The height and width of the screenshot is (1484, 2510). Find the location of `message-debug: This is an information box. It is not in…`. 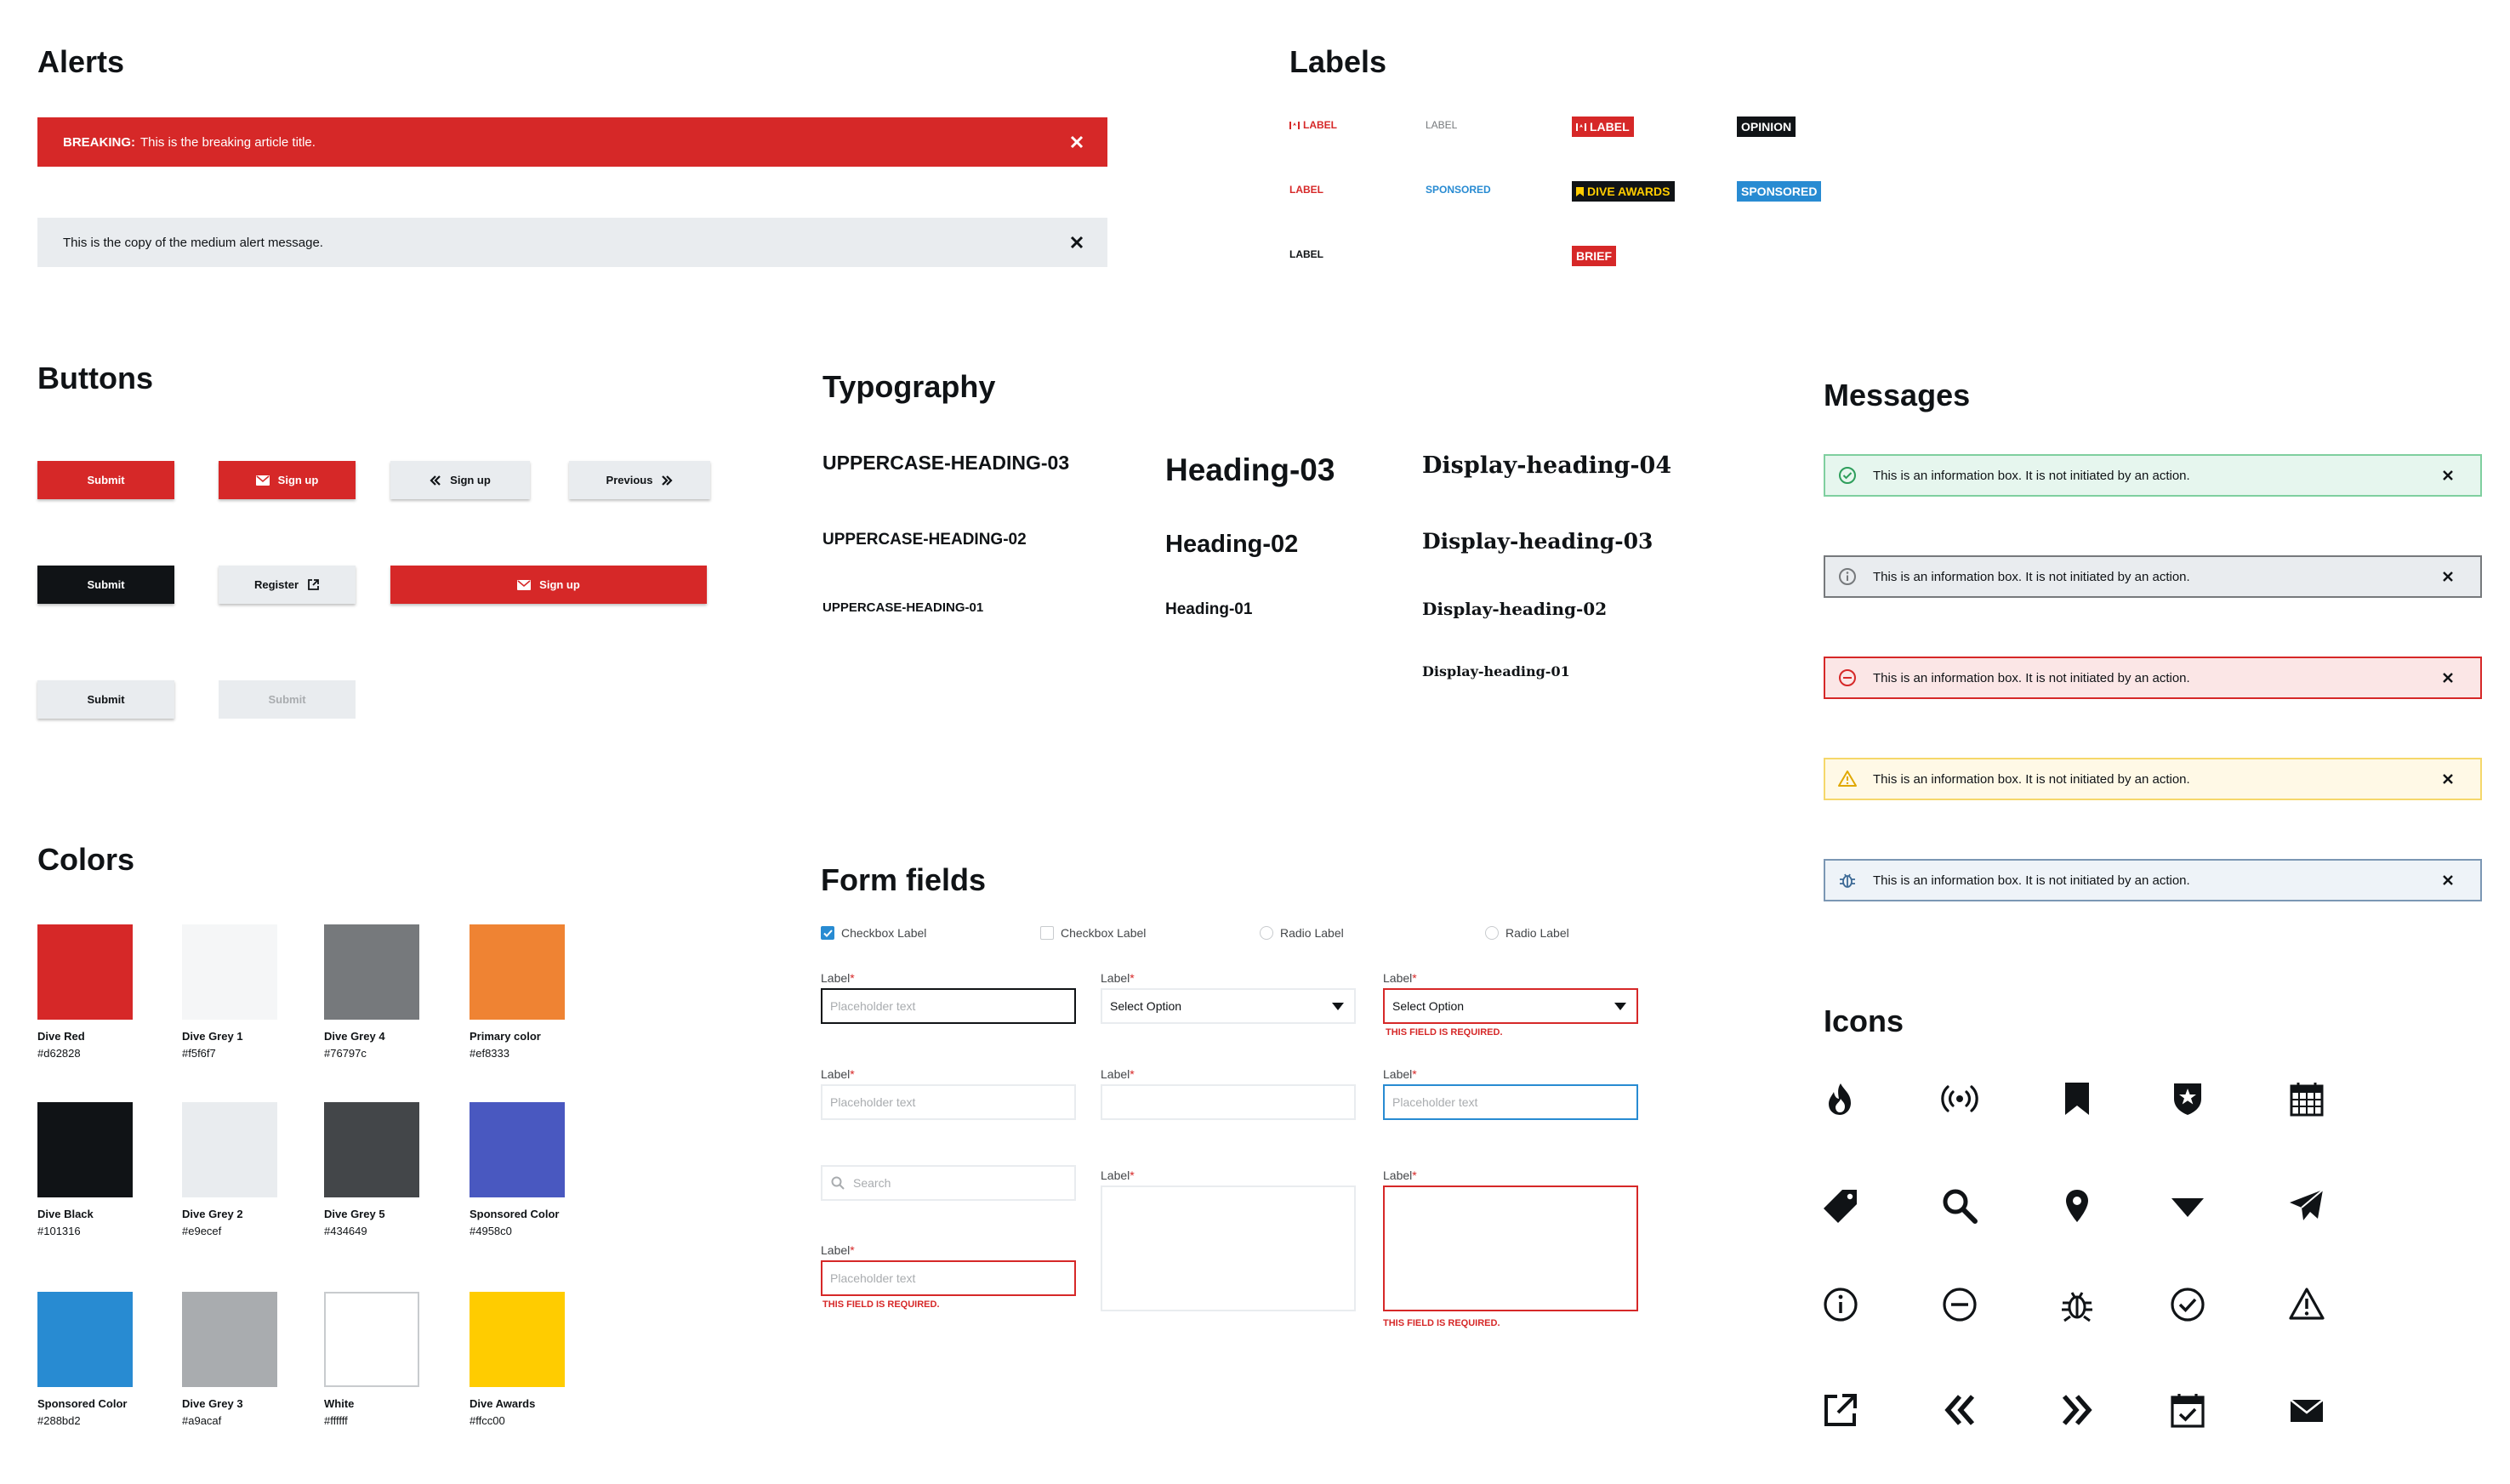

message-debug: This is an information box. It is not in… is located at coordinates (2153, 880).